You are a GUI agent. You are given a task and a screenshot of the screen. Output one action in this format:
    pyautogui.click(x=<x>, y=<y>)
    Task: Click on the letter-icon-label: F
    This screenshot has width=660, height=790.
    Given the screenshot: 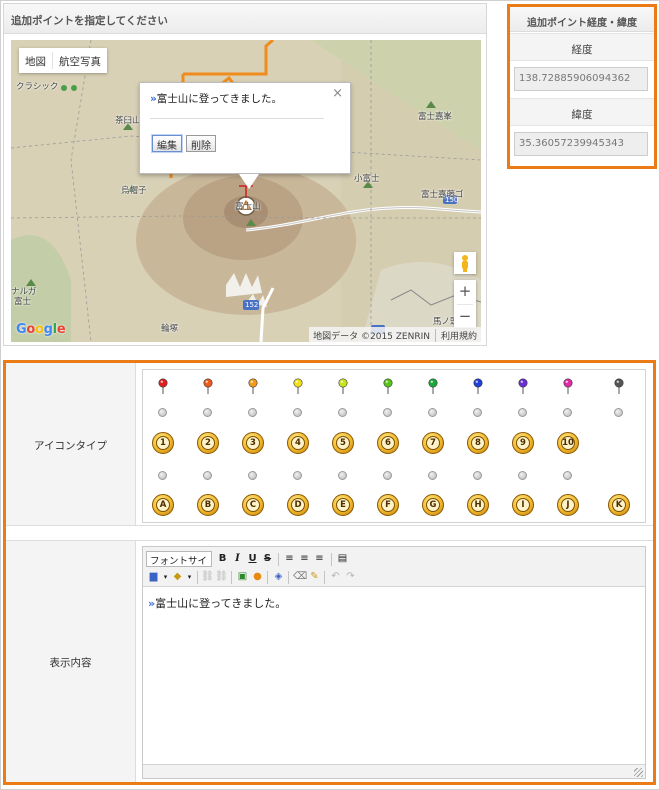 What is the action you would take?
    pyautogui.click(x=388, y=505)
    